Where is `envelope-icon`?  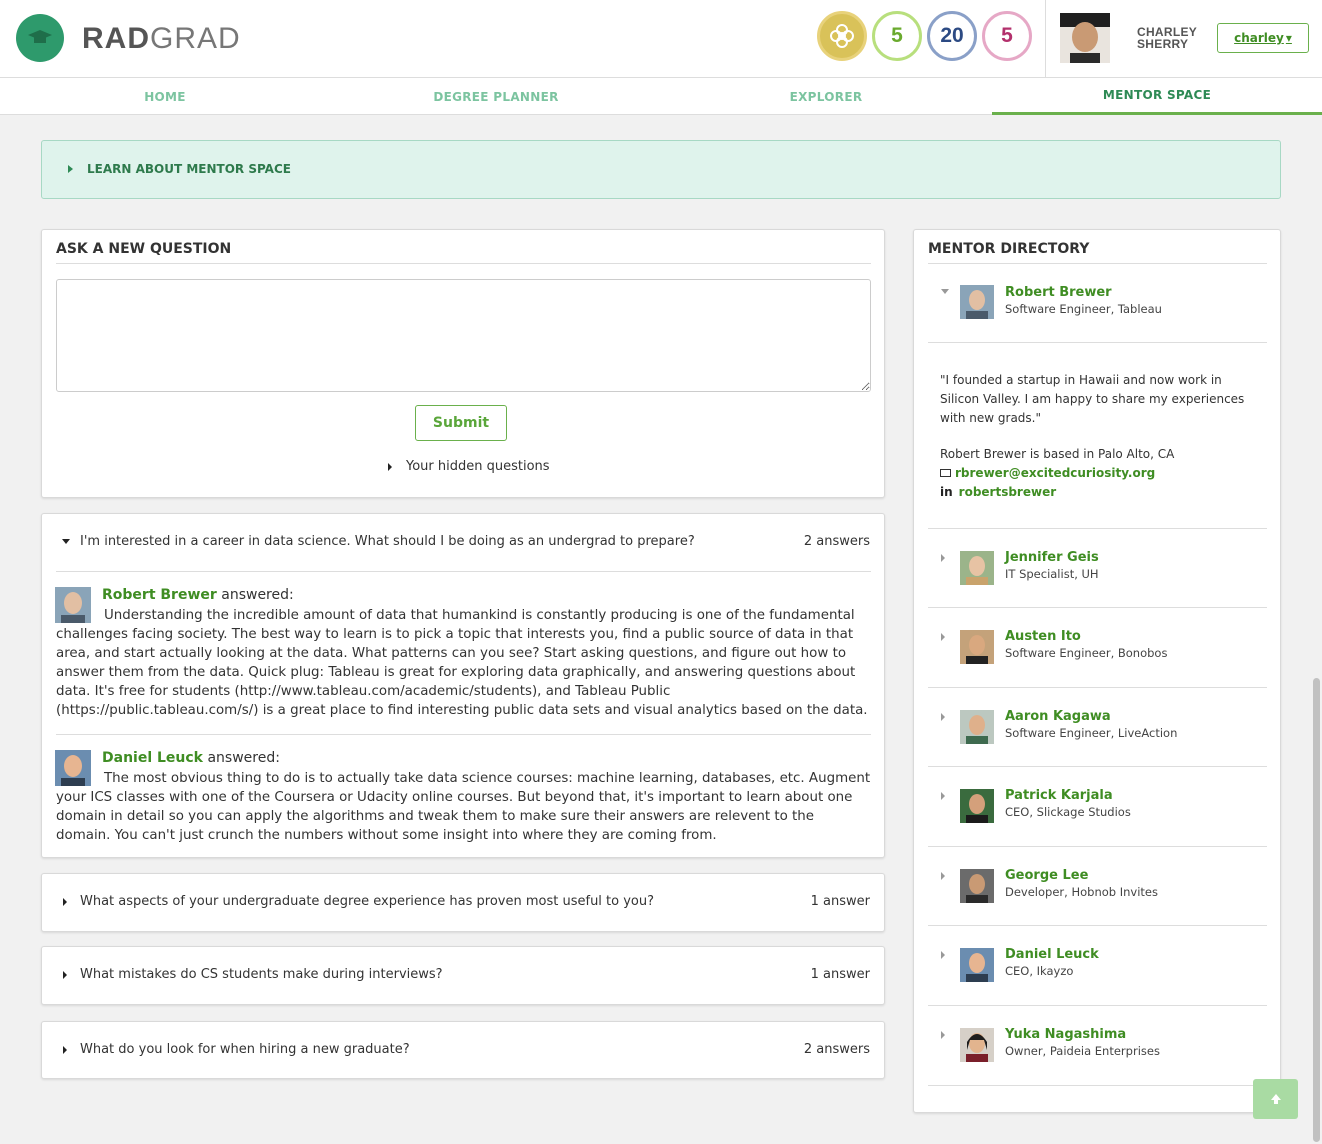 envelope-icon is located at coordinates (945, 473).